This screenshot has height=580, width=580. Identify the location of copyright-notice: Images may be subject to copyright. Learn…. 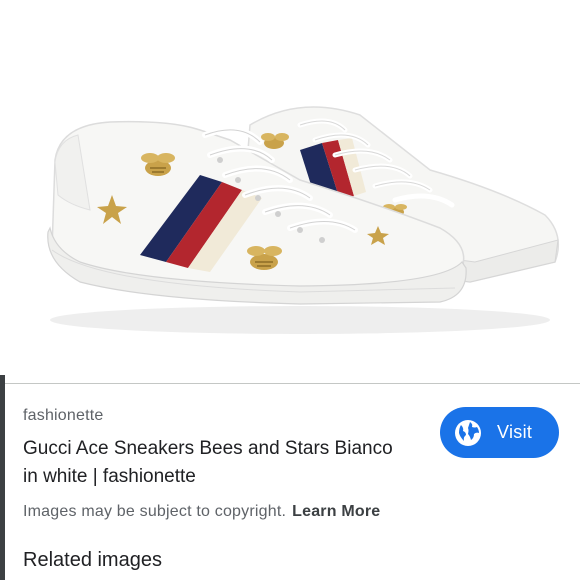
(201, 512).